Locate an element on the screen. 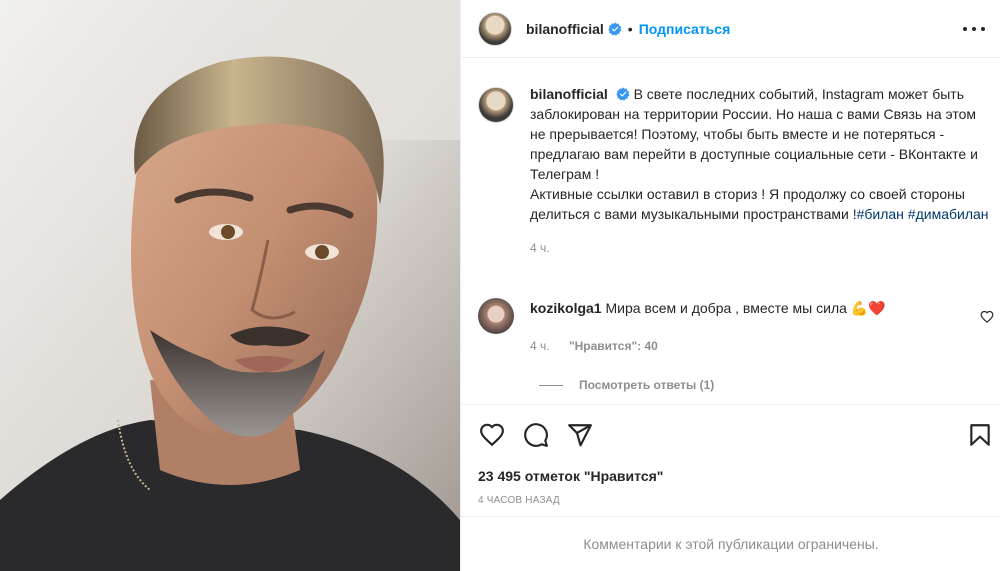 This screenshot has width=1000, height=571. caption-username: bilanofficial is located at coordinates (569, 94).